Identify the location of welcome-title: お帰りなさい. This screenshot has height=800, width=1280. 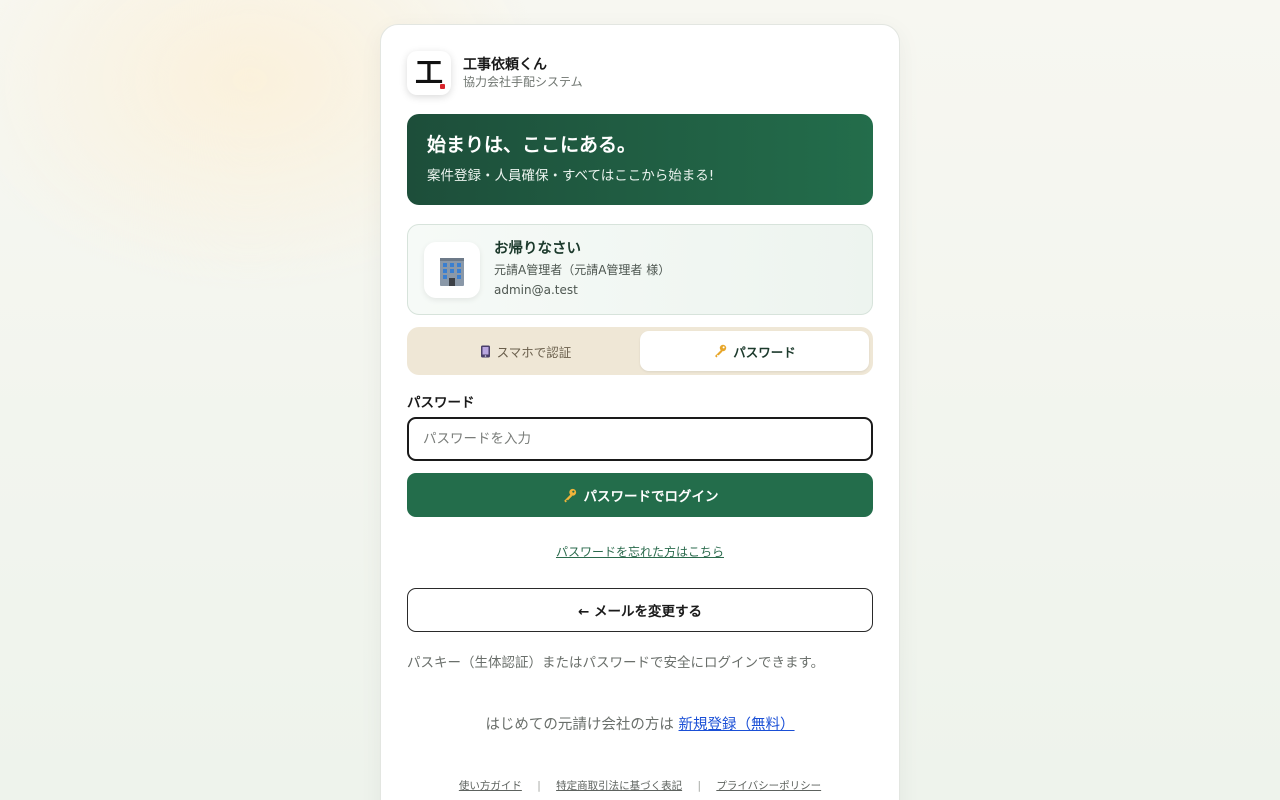
(537, 249).